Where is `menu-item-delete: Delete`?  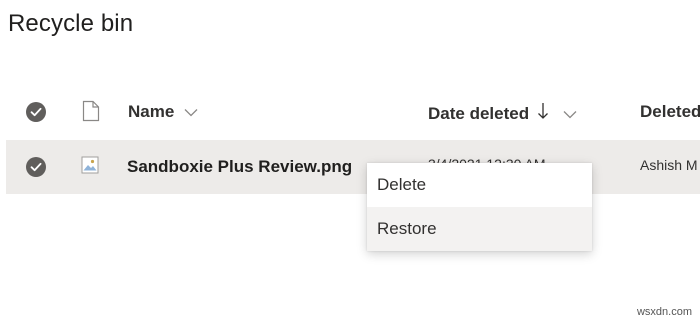
menu-item-delete: Delete is located at coordinates (479, 185).